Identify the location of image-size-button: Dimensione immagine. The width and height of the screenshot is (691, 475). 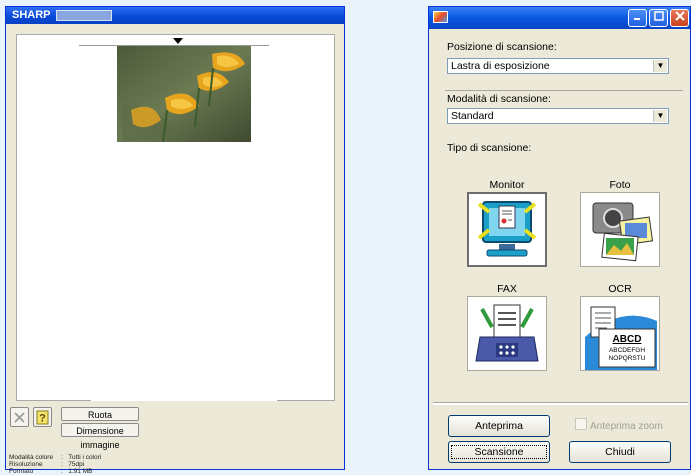
(100, 436).